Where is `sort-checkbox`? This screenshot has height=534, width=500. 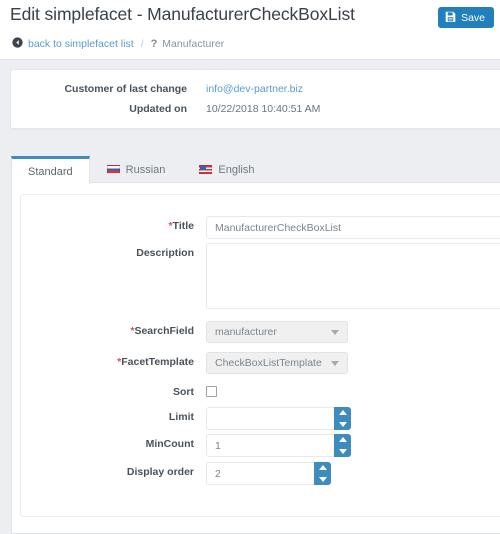
sort-checkbox is located at coordinates (211, 391).